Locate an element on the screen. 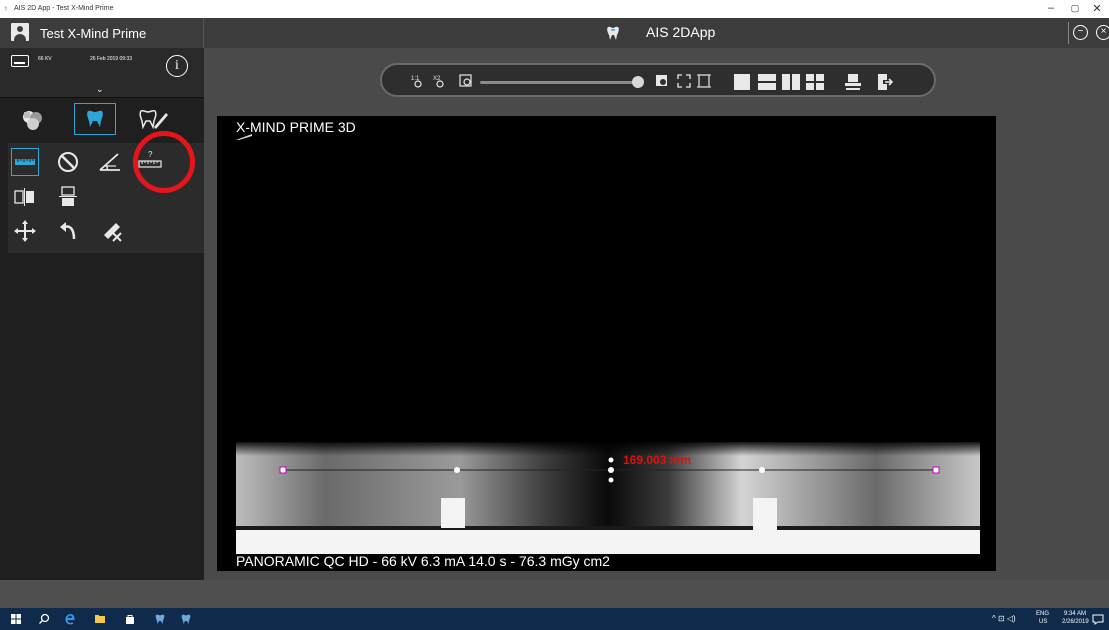 Image resolution: width=1109 pixels, height=630 pixels. measurement-label: 169.003 mm is located at coordinates (657, 460).